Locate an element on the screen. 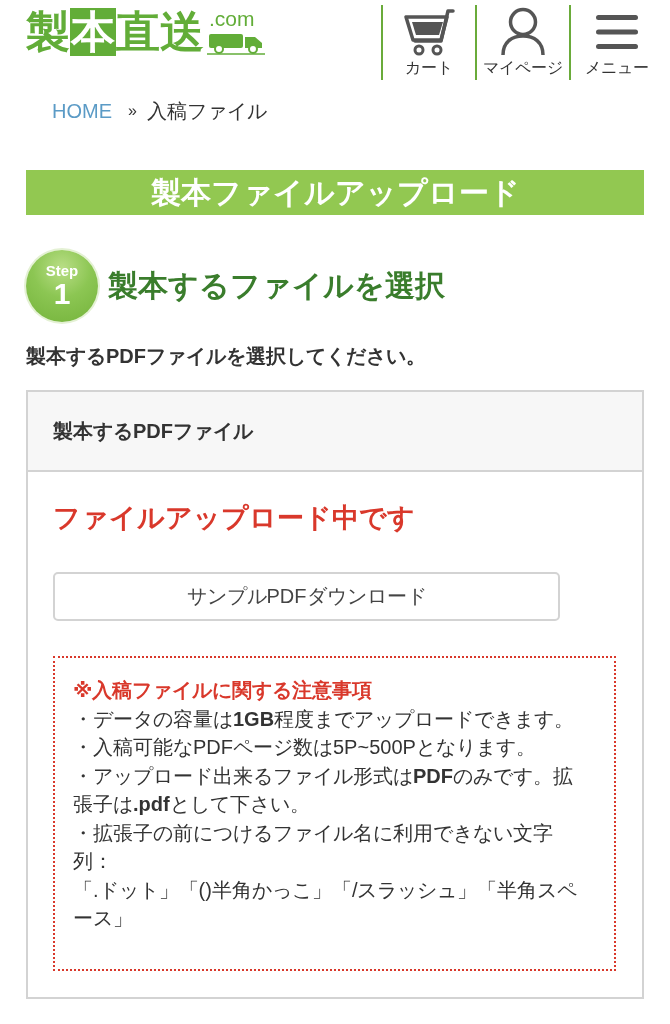 Image resolution: width=670 pixels, height=1024 pixels. note-text: 「.ドット」「()半角かっこ」「/スラッシュ」「半角スペース」 is located at coordinates (326, 904).